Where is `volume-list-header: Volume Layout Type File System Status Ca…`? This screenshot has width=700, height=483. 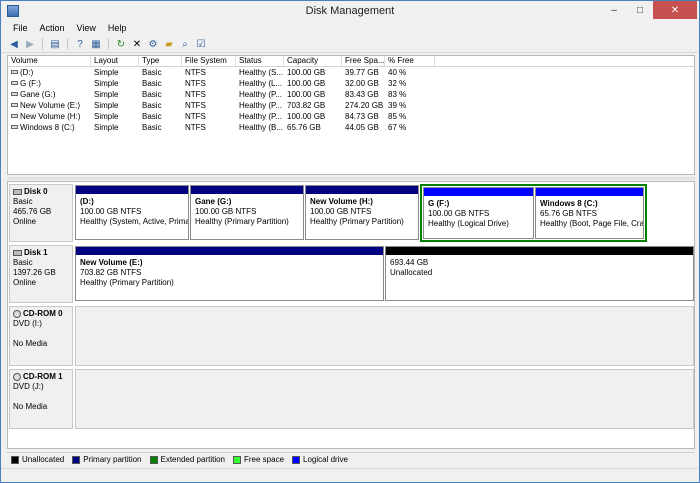
volume-list-header: Volume Layout Type File System Status Ca… is located at coordinates (351, 61).